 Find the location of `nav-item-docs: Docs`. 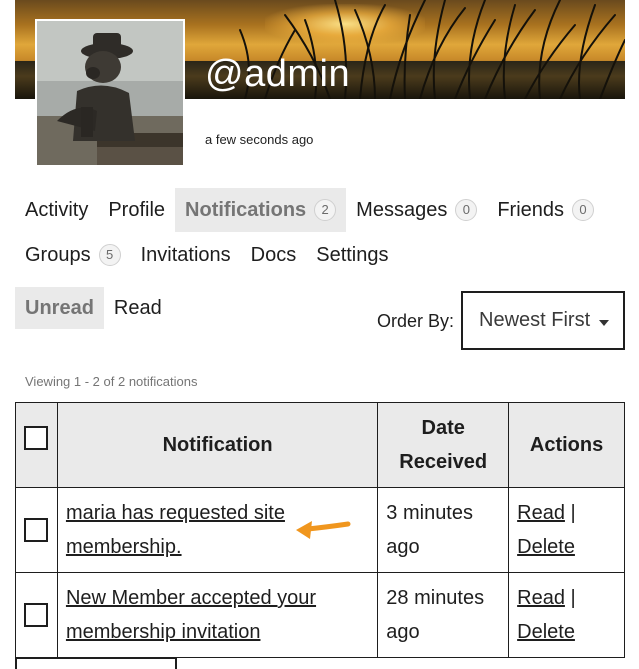

nav-item-docs: Docs is located at coordinates (274, 255).